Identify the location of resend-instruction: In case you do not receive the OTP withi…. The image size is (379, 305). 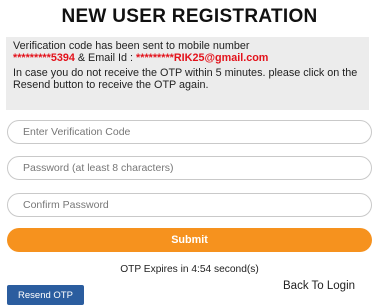
(185, 79).